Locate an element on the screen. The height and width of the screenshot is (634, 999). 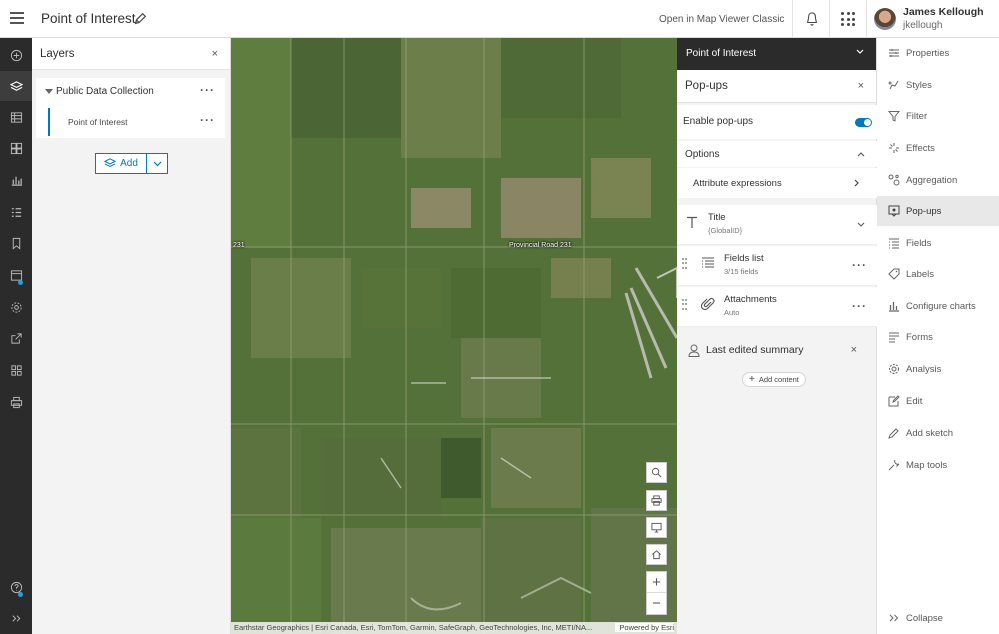
add-layer-dropdown is located at coordinates (157, 163).